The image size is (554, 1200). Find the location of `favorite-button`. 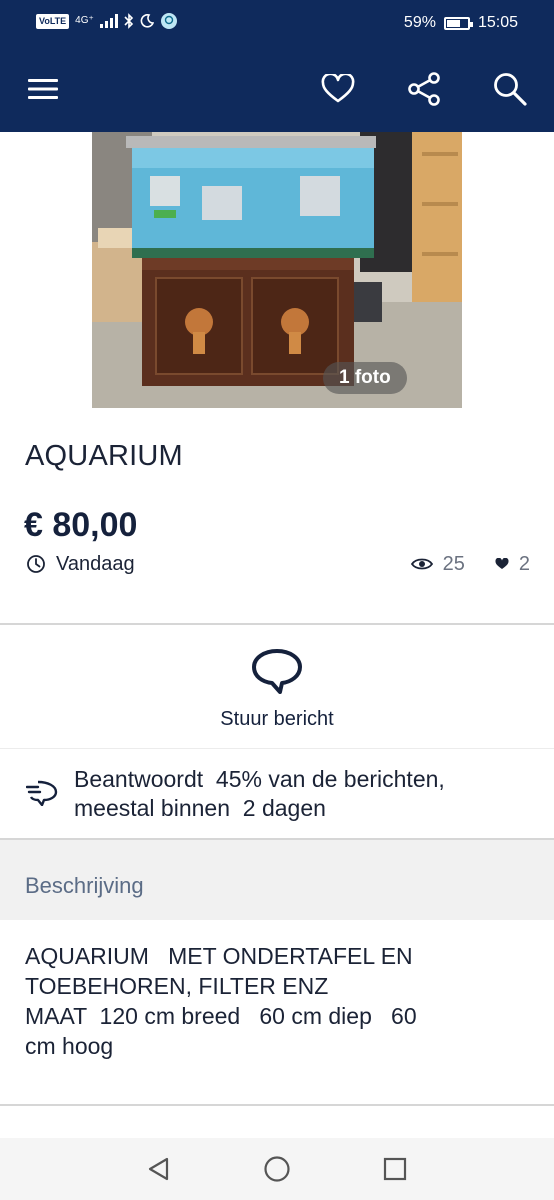

favorite-button is located at coordinates (338, 89).